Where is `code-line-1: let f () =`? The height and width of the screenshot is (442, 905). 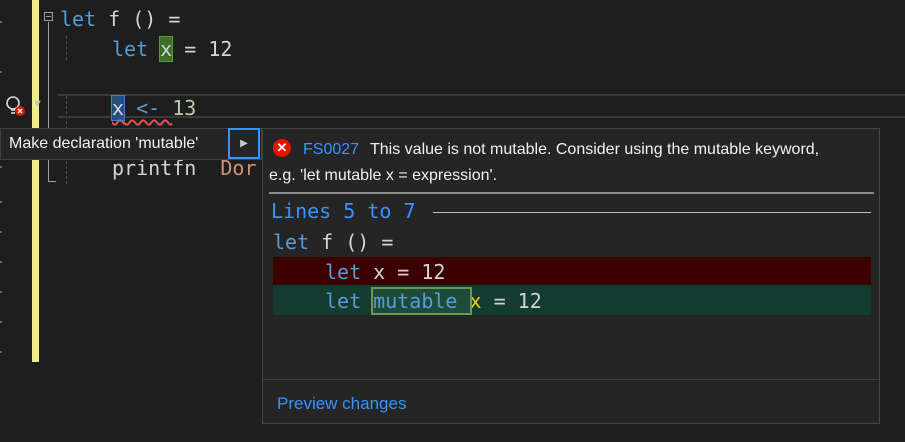
code-line-1: let f () = is located at coordinates (120, 19).